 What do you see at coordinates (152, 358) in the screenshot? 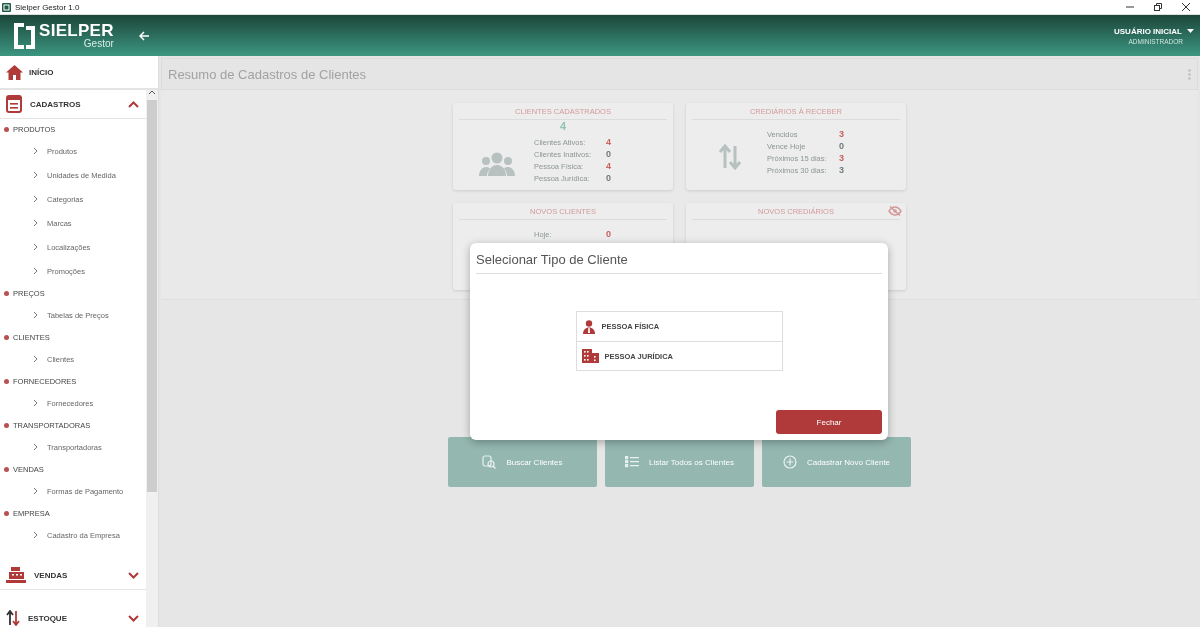
I see `scrollbar` at bounding box center [152, 358].